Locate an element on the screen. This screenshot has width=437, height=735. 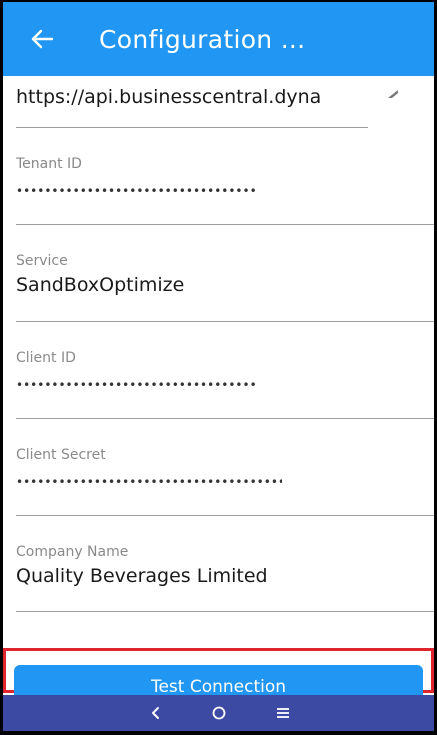
nav-menu-icon is located at coordinates (282, 713).